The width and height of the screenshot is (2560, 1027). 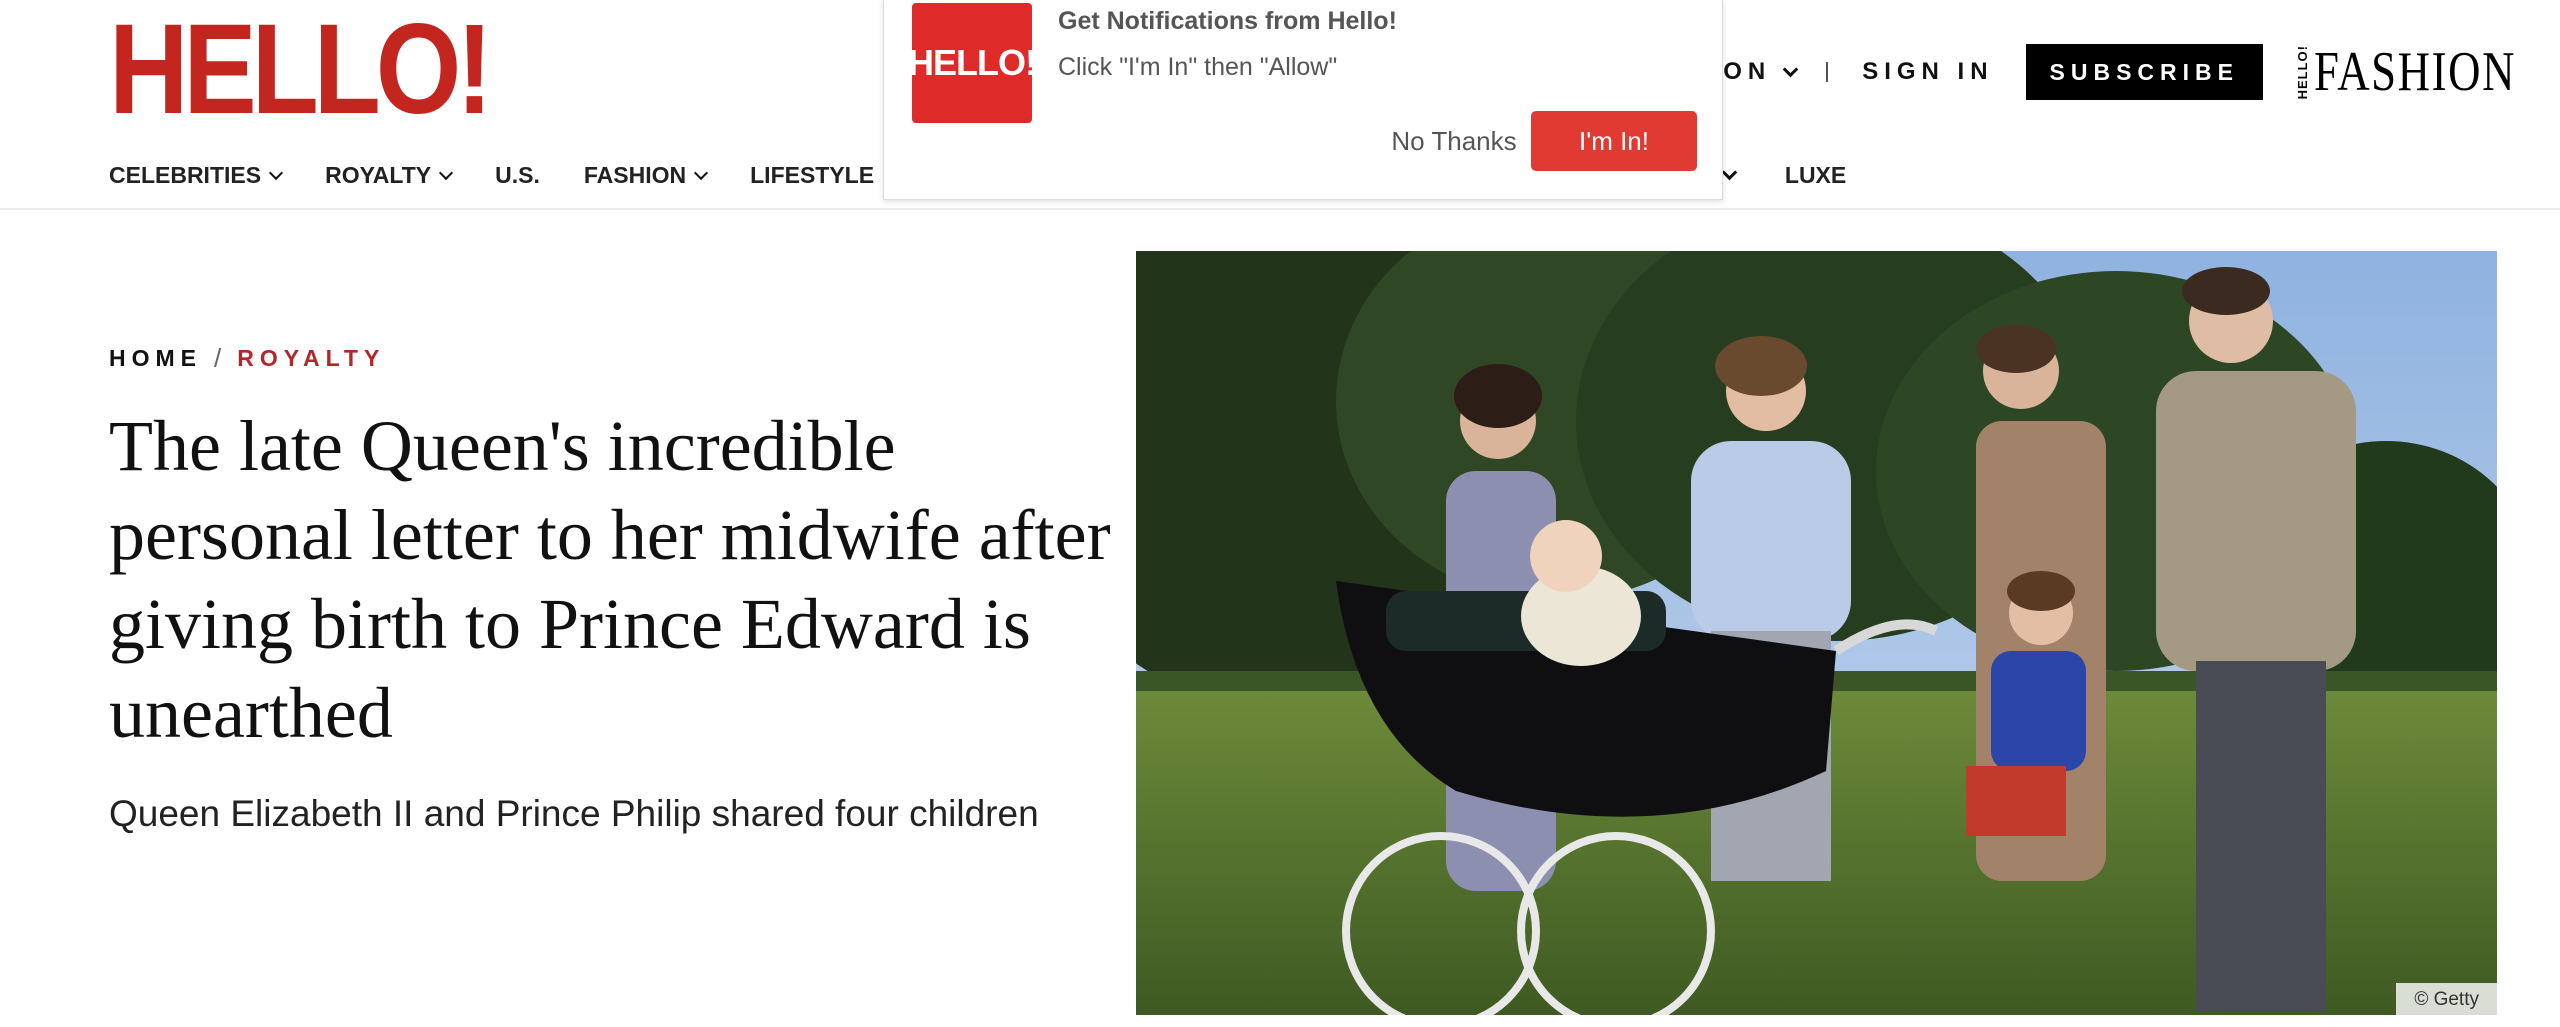 I want to click on fashion-logo-small-text: HELLO!, so click(x=2302, y=72).